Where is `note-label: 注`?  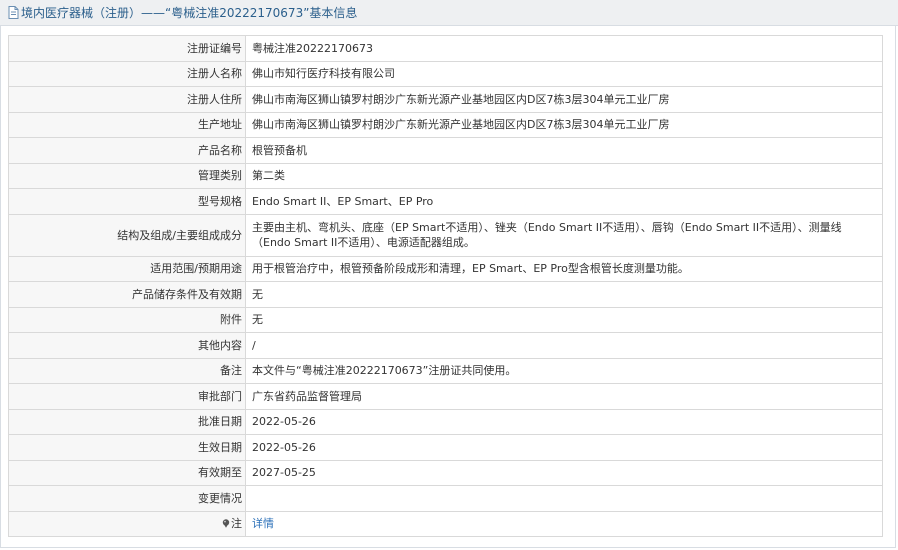
note-label: 注 is located at coordinates (236, 524).